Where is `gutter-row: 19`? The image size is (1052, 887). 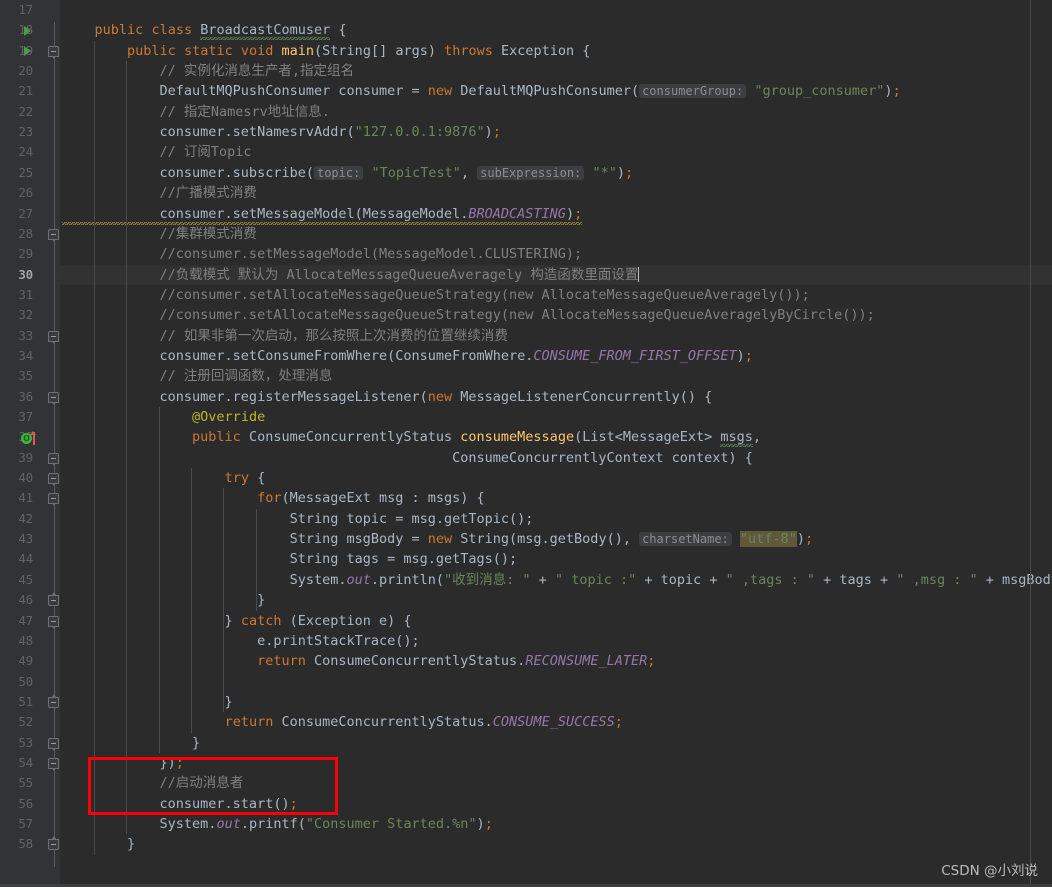
gutter-row: 19 is located at coordinates (30, 51).